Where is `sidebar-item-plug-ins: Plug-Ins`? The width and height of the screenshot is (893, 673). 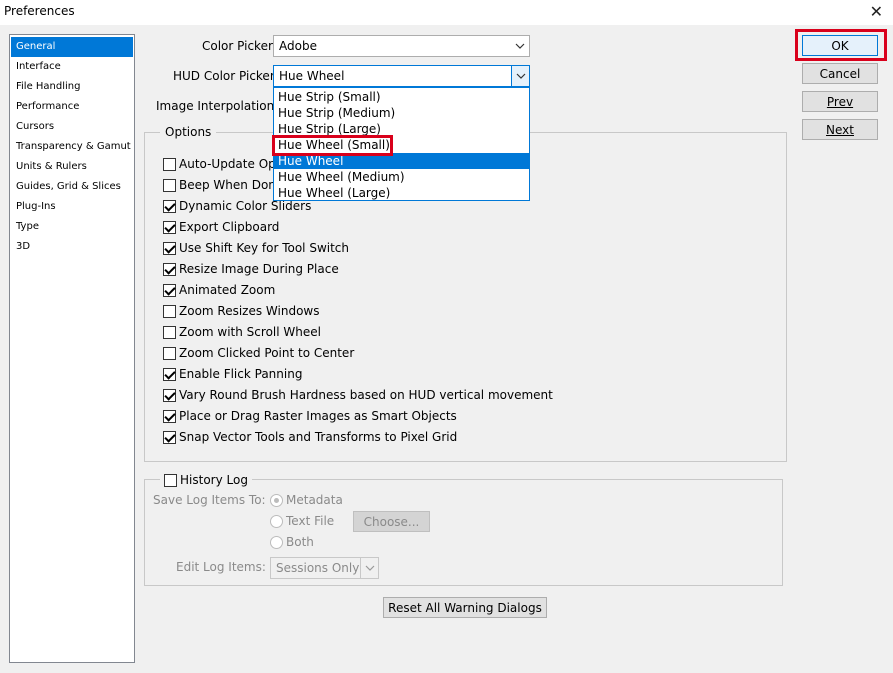
sidebar-item-plug-ins: Plug-Ins is located at coordinates (72, 207).